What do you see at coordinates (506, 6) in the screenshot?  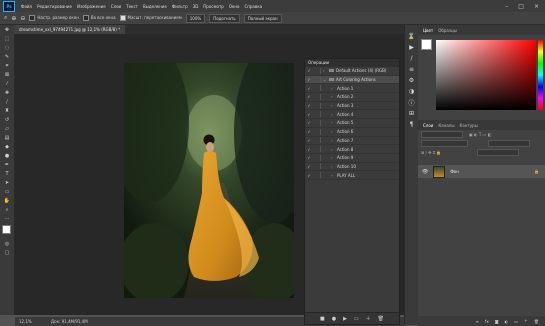 I see `minimize-button: –` at bounding box center [506, 6].